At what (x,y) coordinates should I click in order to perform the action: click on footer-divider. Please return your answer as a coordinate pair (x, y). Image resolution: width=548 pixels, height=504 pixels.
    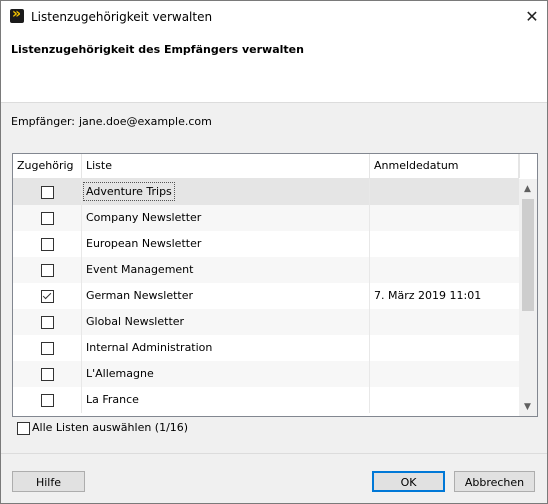
    Looking at the image, I should click on (274, 453).